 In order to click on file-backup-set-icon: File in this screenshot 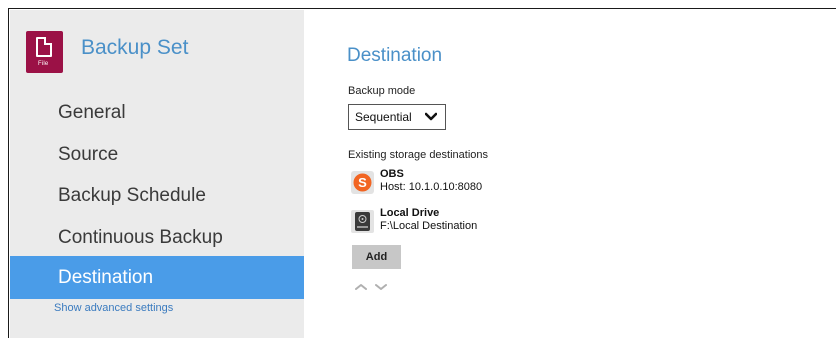, I will do `click(44, 52)`.